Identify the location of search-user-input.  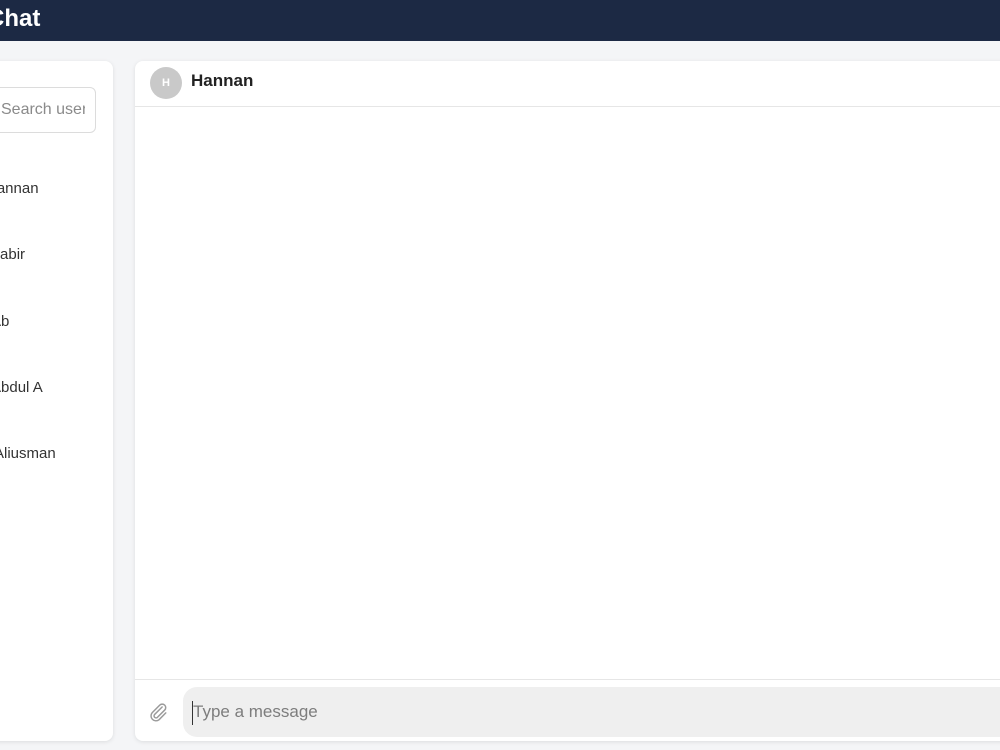
(48, 110).